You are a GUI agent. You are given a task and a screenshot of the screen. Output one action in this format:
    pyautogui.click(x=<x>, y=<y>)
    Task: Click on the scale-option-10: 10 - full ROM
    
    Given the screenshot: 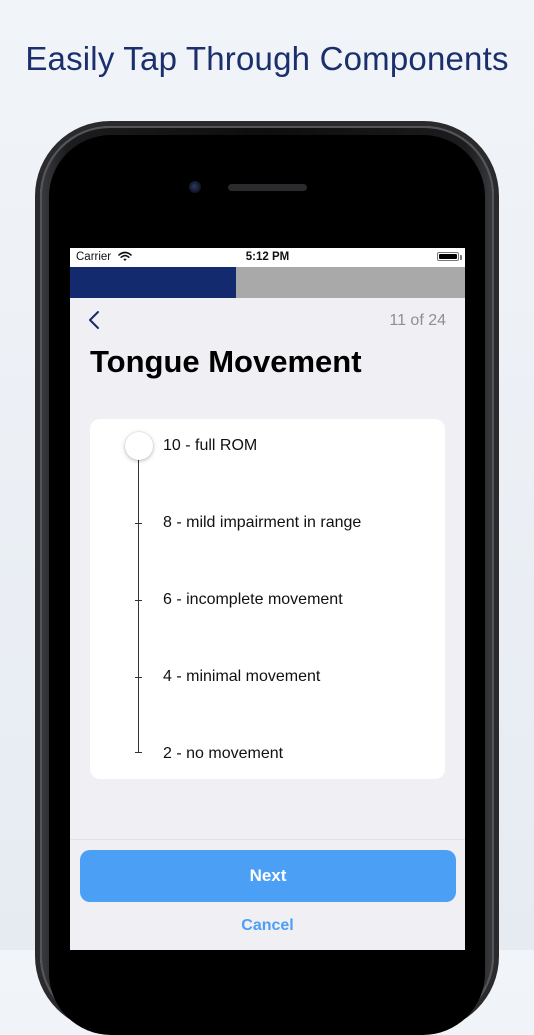 What is the action you would take?
    pyautogui.click(x=210, y=446)
    